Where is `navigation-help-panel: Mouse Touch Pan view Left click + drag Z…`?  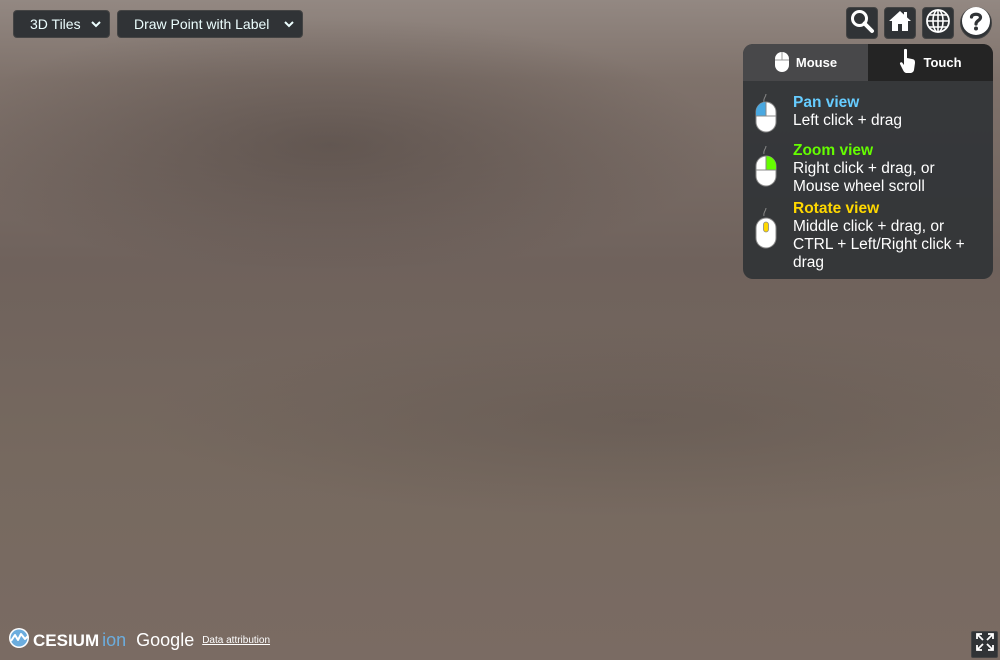
navigation-help-panel: Mouse Touch Pan view Left click + drag Z… is located at coordinates (868, 161).